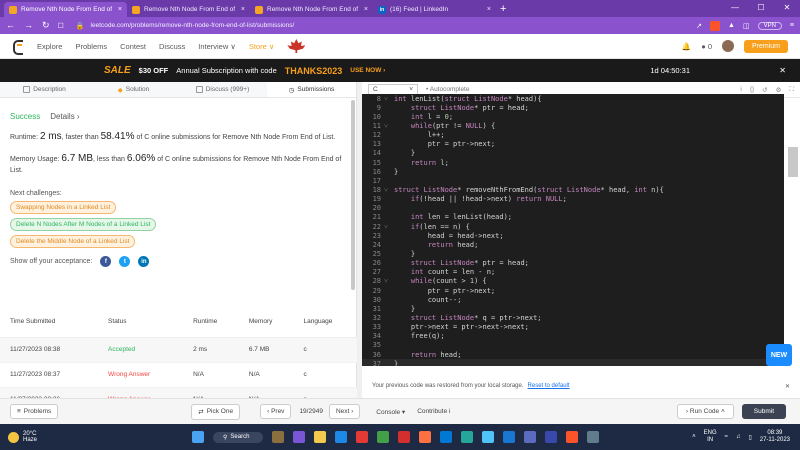  Describe the element at coordinates (222, 89) in the screenshot. I see `tab-discuss: Discuss (999+)` at that location.